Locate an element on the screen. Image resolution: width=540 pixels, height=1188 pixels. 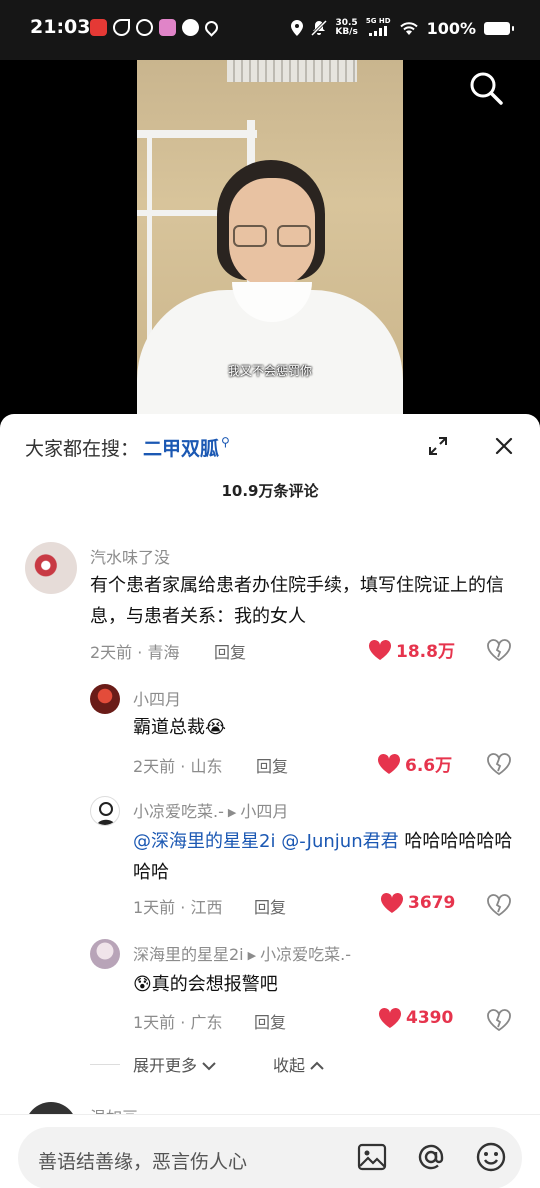
like-button: 4390 is located at coordinates (415, 1018).